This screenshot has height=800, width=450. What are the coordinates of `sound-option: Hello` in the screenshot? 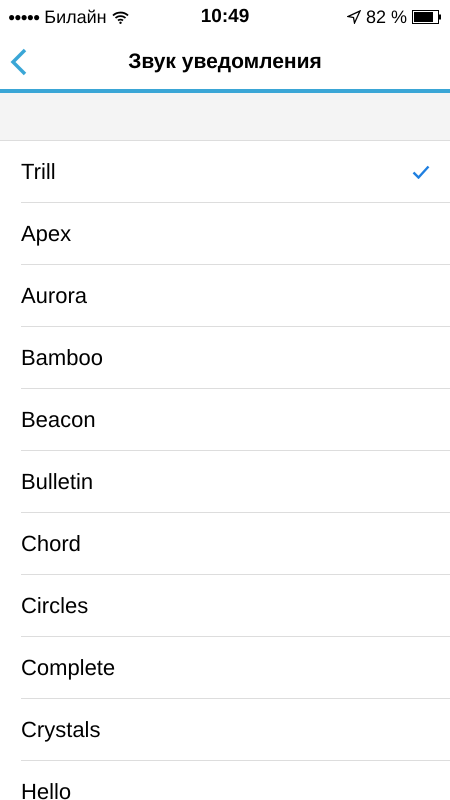 It's located at (235, 780).